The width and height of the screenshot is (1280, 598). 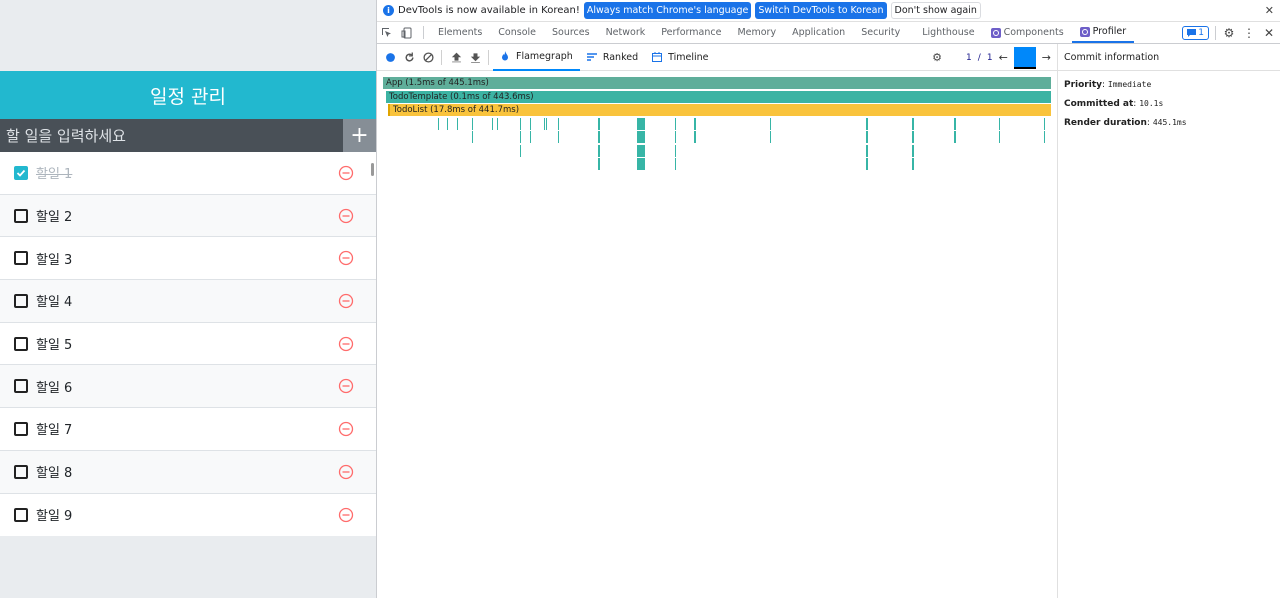 What do you see at coordinates (171, 135) in the screenshot?
I see `todo-input` at bounding box center [171, 135].